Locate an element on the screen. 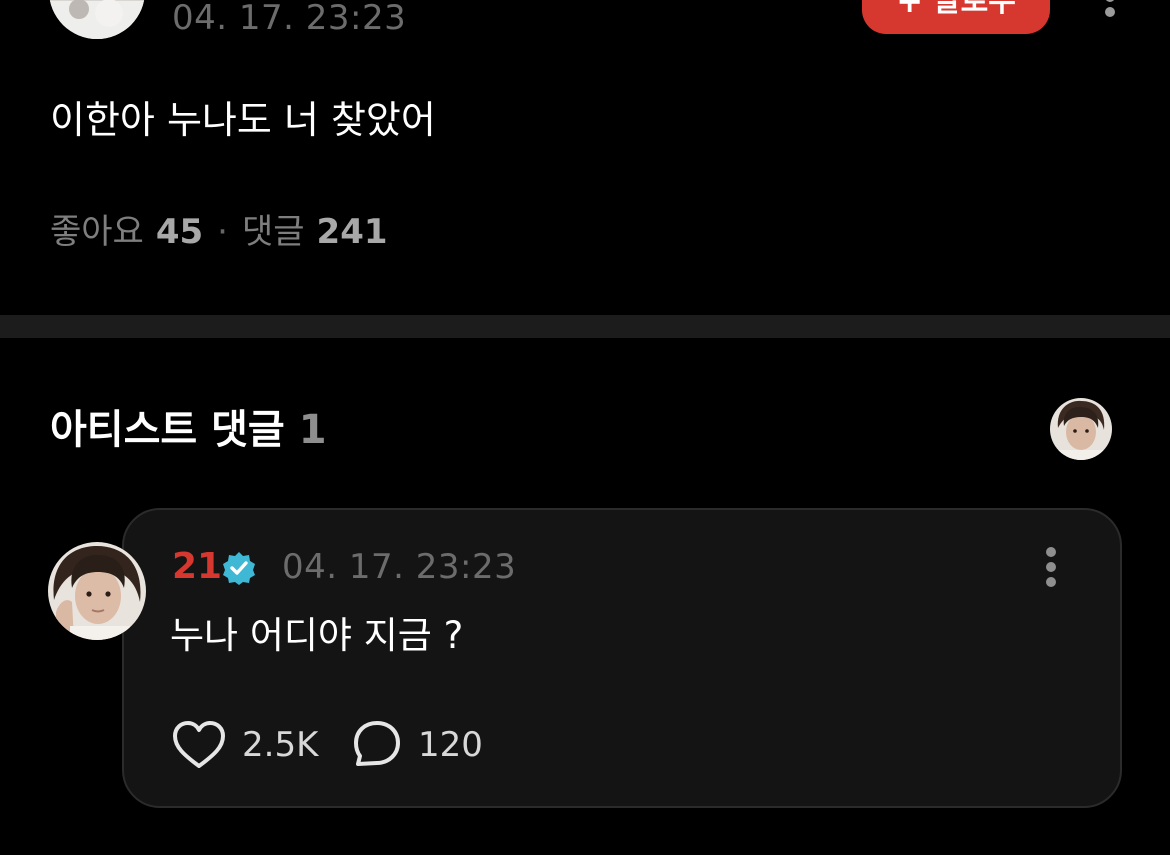  reply-count: 120 is located at coordinates (450, 745).